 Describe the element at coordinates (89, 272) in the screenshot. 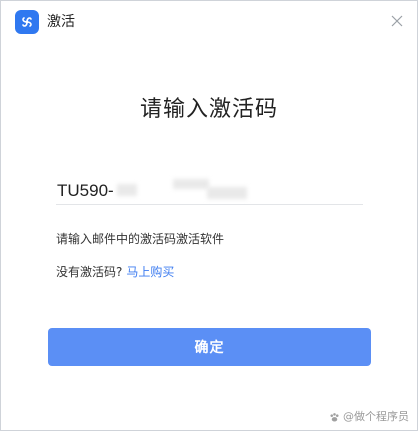

I see `no-code-label: 没有激活码?` at that location.